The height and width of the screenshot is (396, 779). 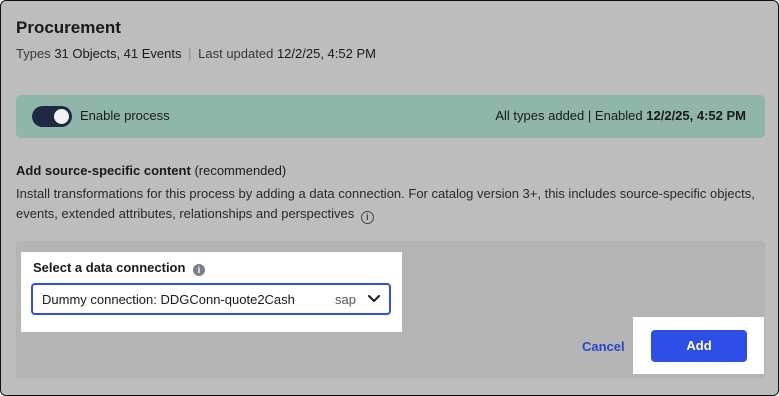 What do you see at coordinates (696, 115) in the screenshot?
I see `enabled-date: 12/2/25, 4:52 PM` at bounding box center [696, 115].